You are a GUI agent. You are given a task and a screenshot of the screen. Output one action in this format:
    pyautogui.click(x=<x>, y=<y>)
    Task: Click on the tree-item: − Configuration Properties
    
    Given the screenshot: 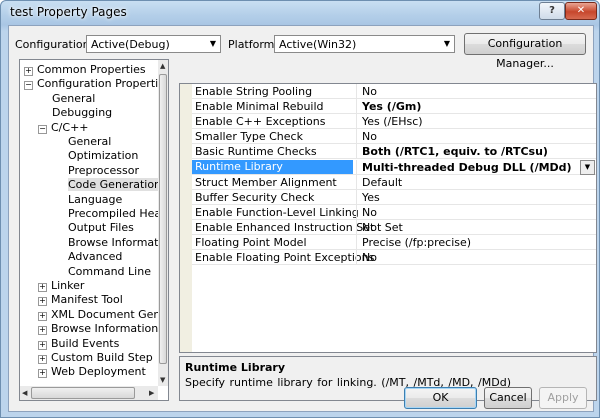 What is the action you would take?
    pyautogui.click(x=96, y=84)
    